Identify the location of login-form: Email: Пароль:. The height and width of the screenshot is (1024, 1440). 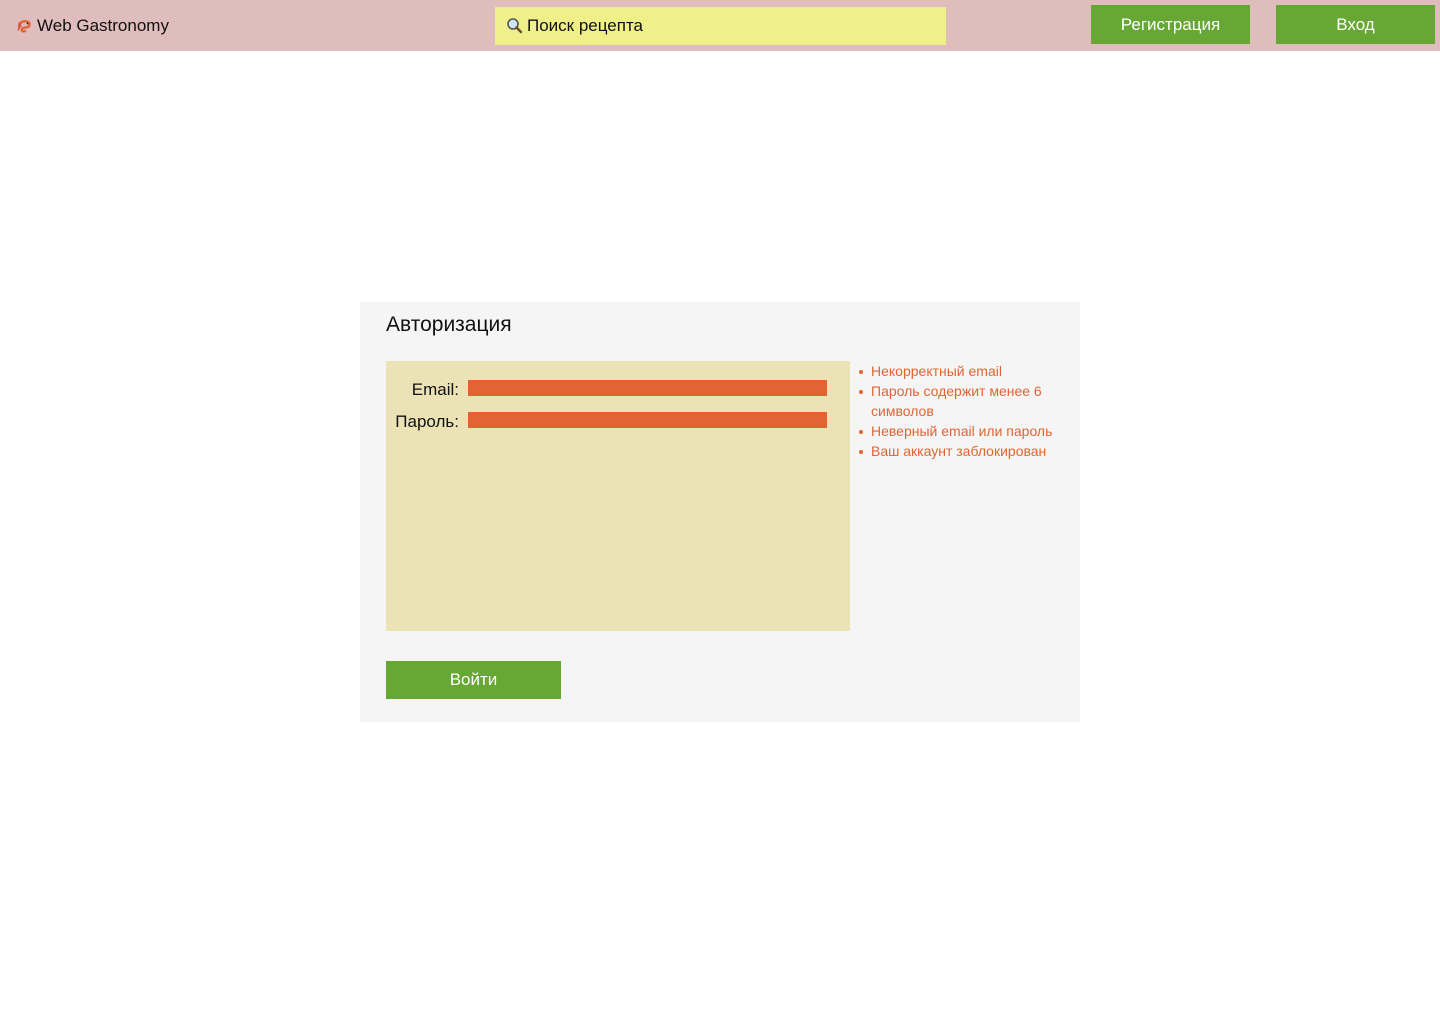
(618, 496).